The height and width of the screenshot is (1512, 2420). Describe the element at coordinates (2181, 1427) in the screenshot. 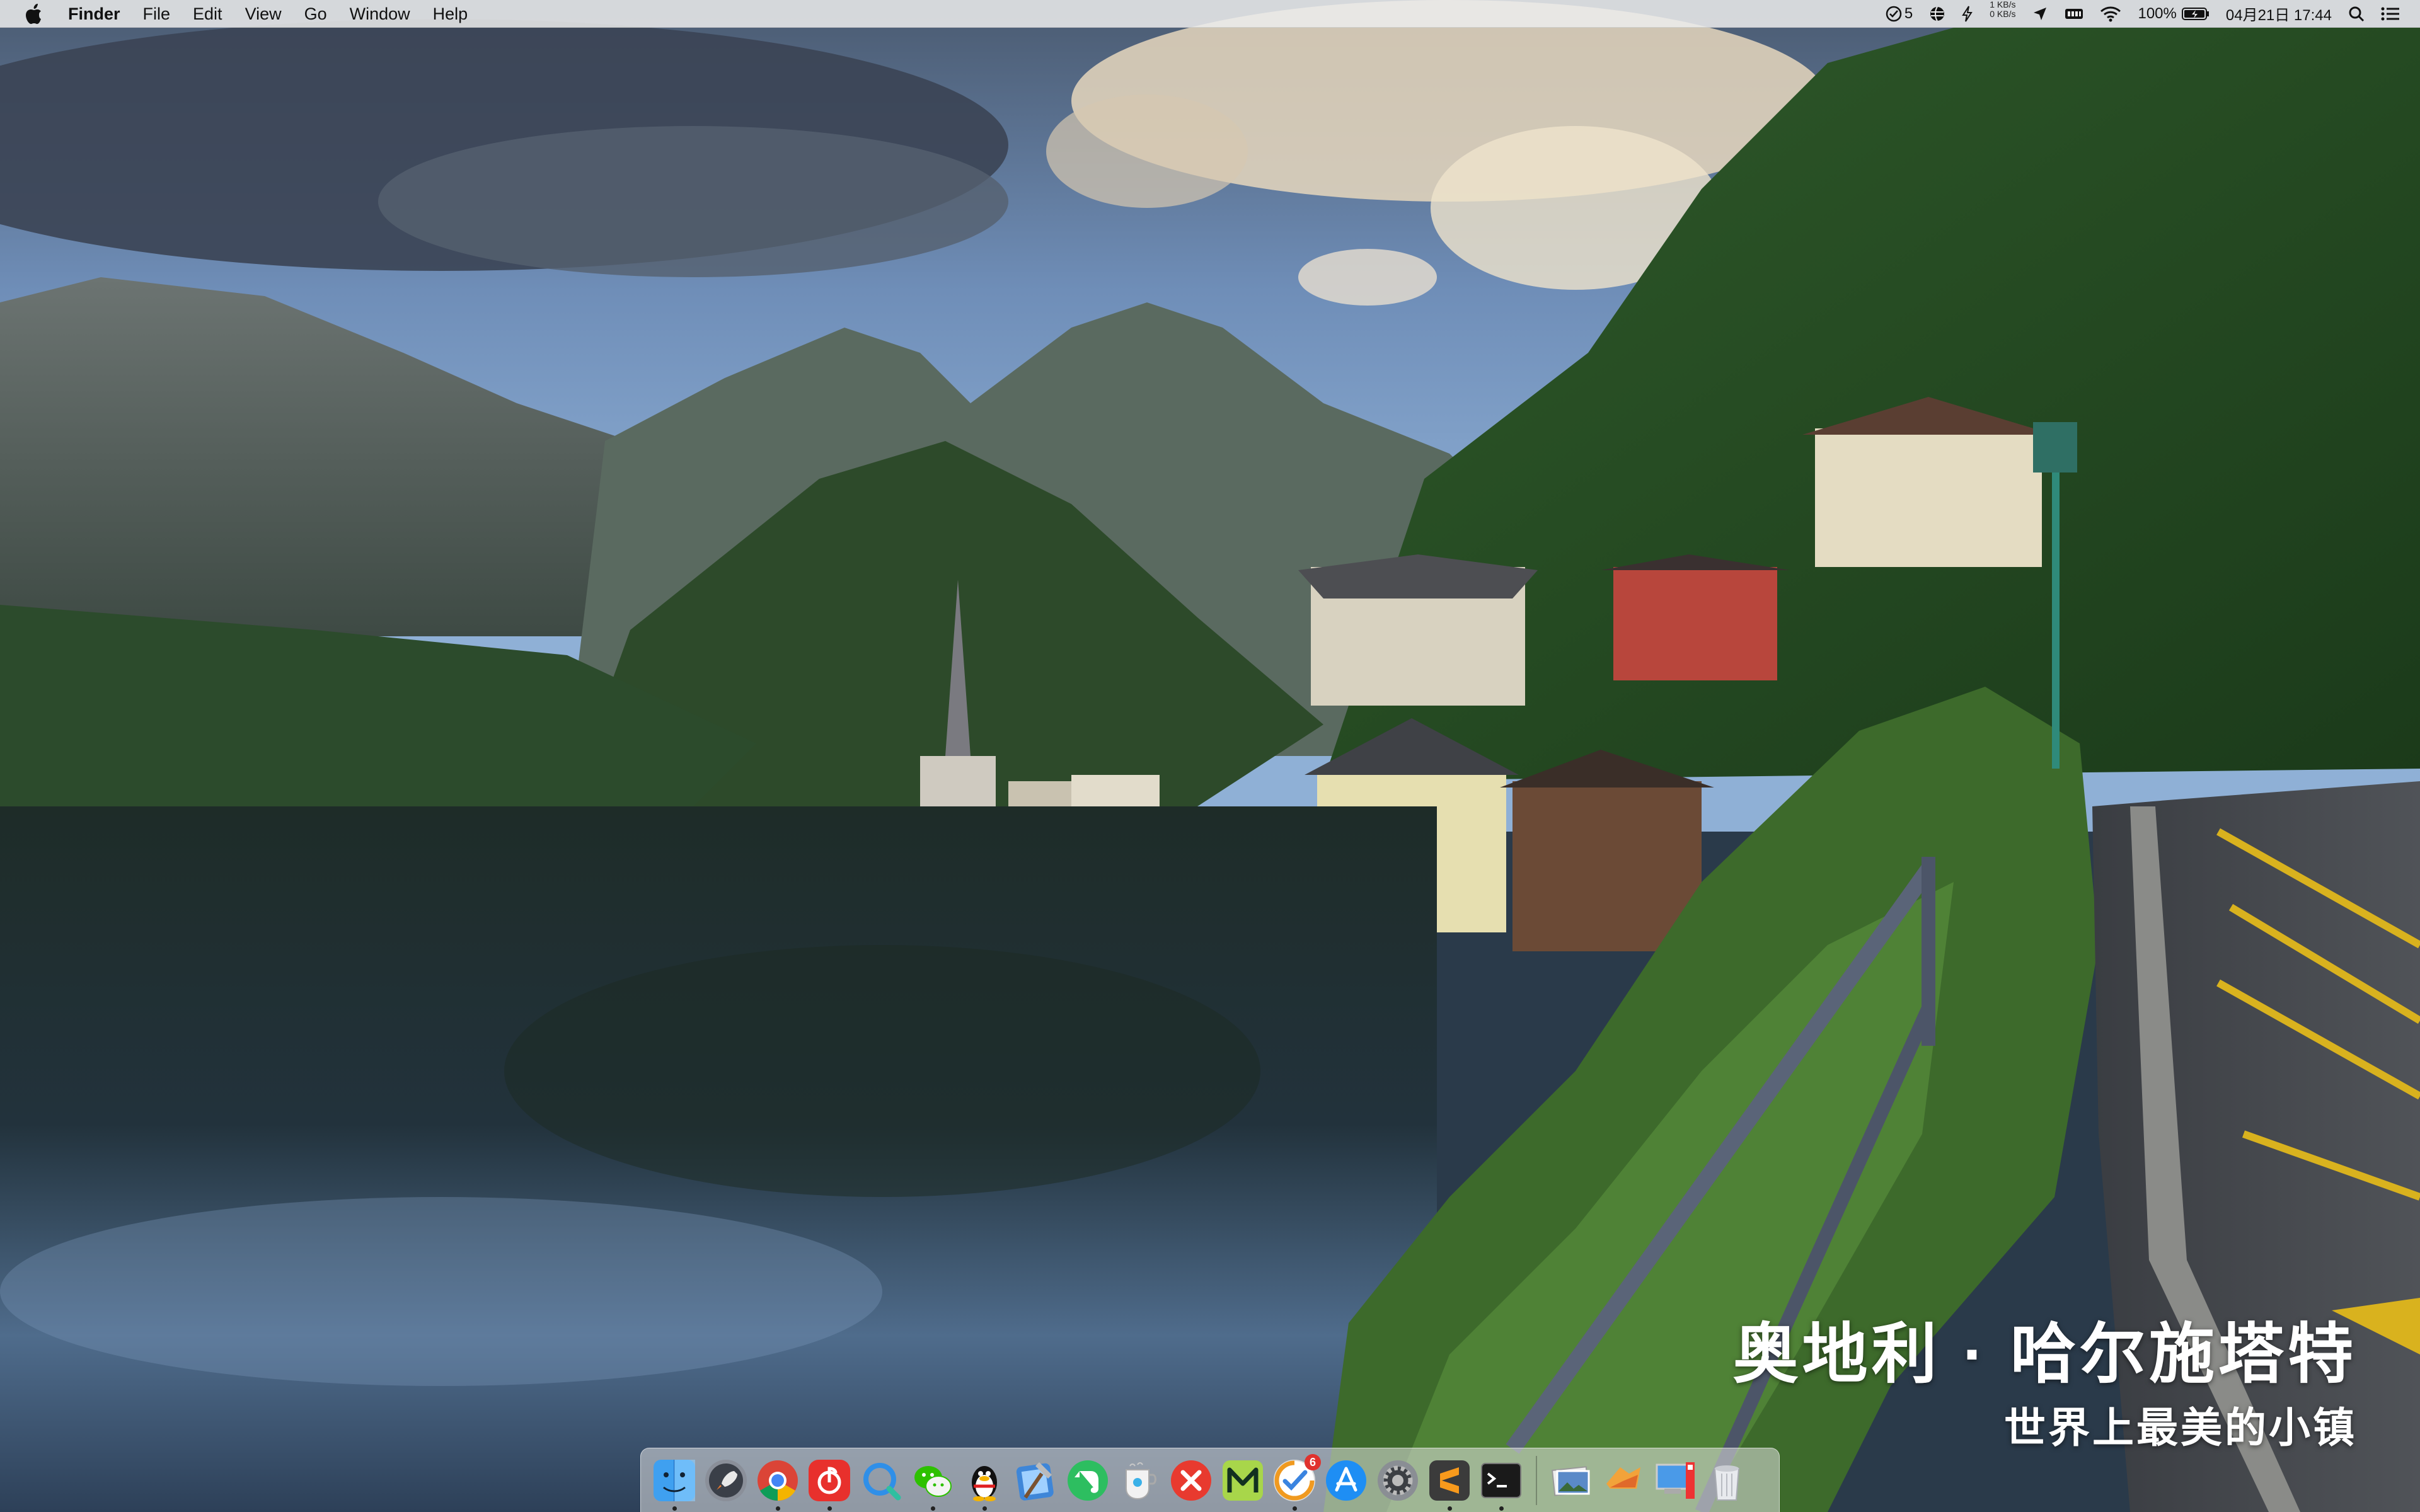

I see `caption-subtitle: 世界上最美的小镇` at that location.